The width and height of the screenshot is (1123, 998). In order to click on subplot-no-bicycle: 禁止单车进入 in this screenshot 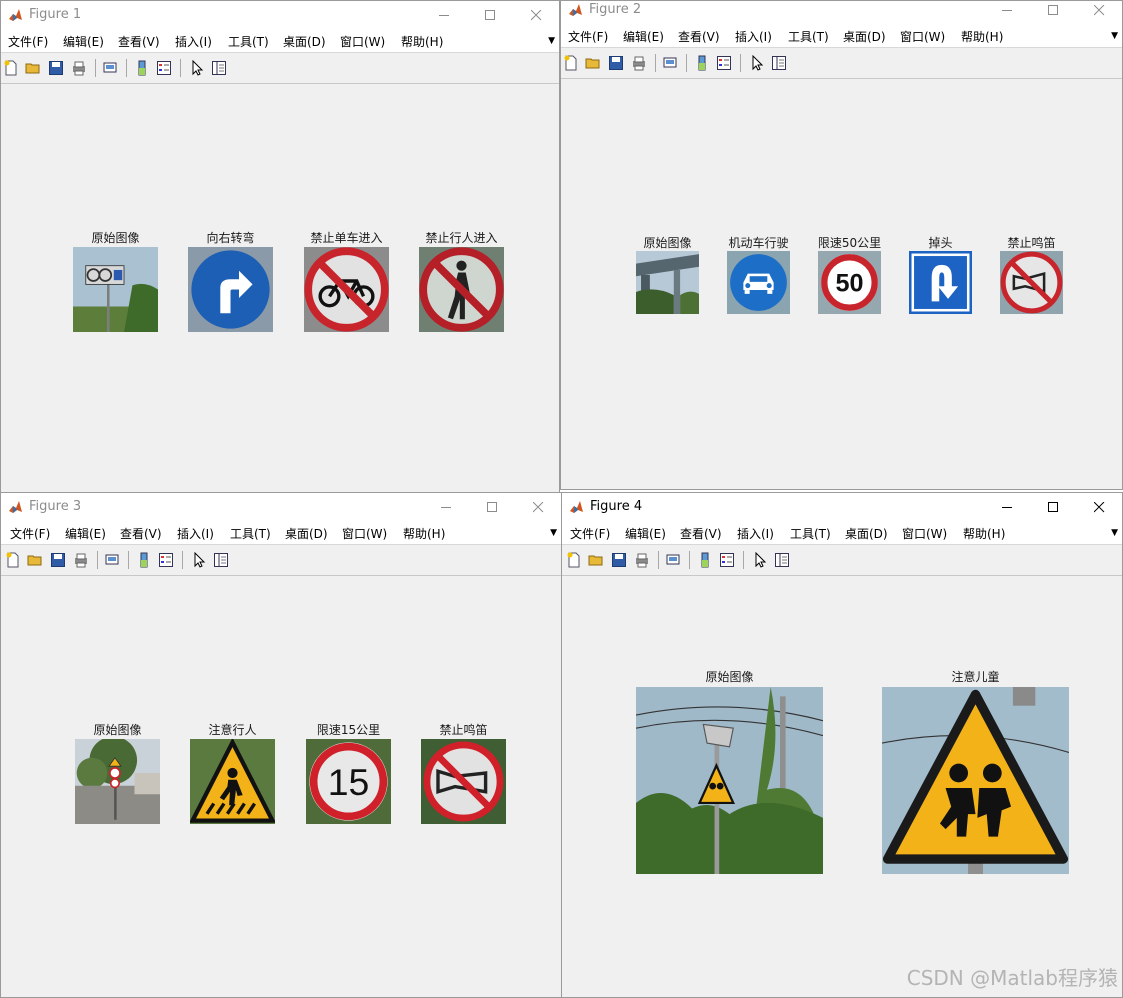, I will do `click(346, 281)`.